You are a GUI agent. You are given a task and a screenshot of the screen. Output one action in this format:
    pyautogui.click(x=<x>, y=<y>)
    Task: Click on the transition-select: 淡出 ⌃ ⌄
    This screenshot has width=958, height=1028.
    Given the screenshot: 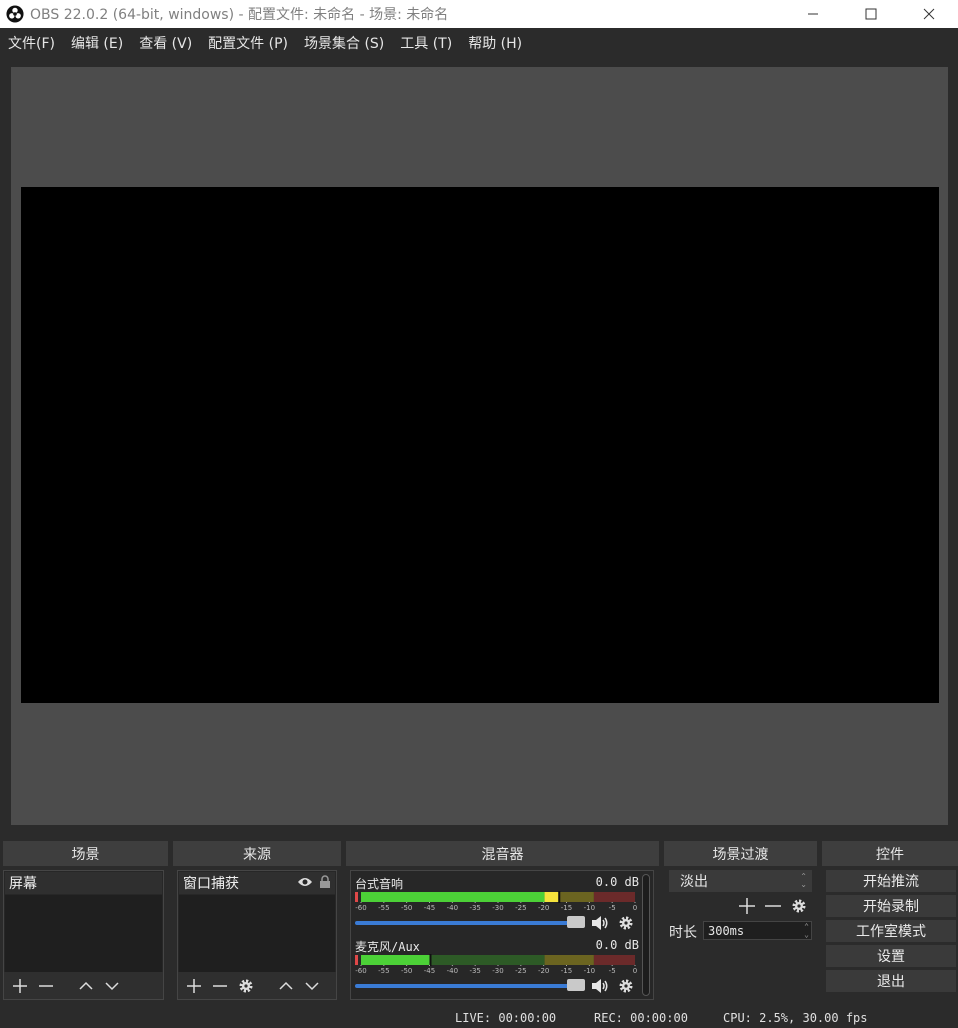 What is the action you would take?
    pyautogui.click(x=740, y=881)
    